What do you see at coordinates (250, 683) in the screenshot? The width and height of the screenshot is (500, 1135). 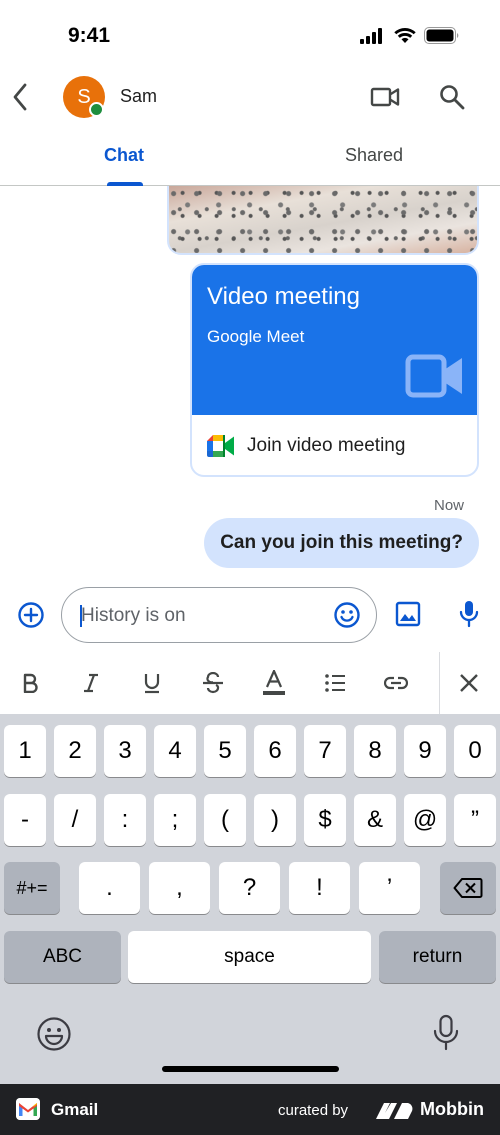 I see `format-toolbar` at bounding box center [250, 683].